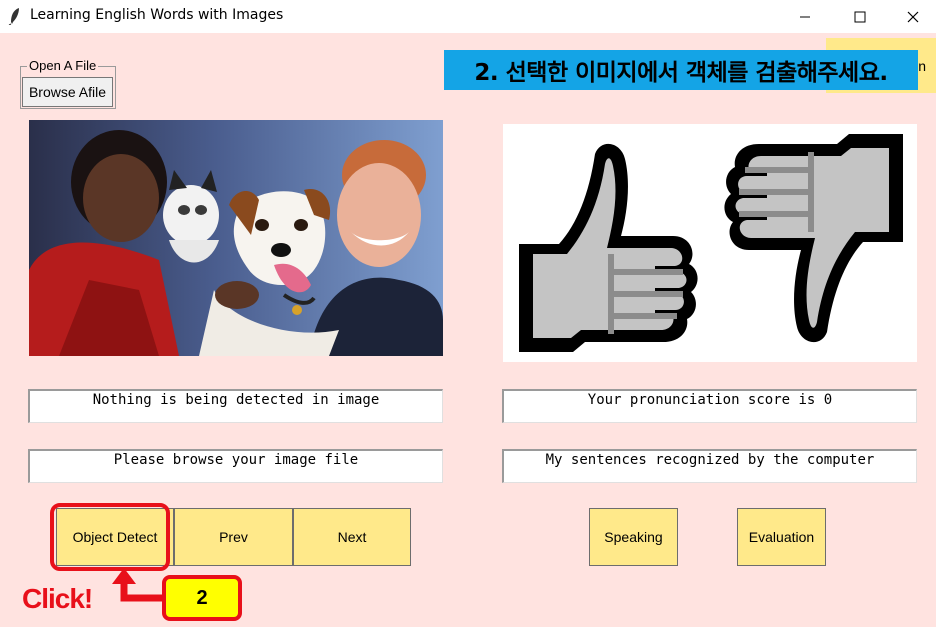 This screenshot has width=936, height=627. Describe the element at coordinates (235, 466) in the screenshot. I see `image-hint-field: Please browse your image file` at that location.